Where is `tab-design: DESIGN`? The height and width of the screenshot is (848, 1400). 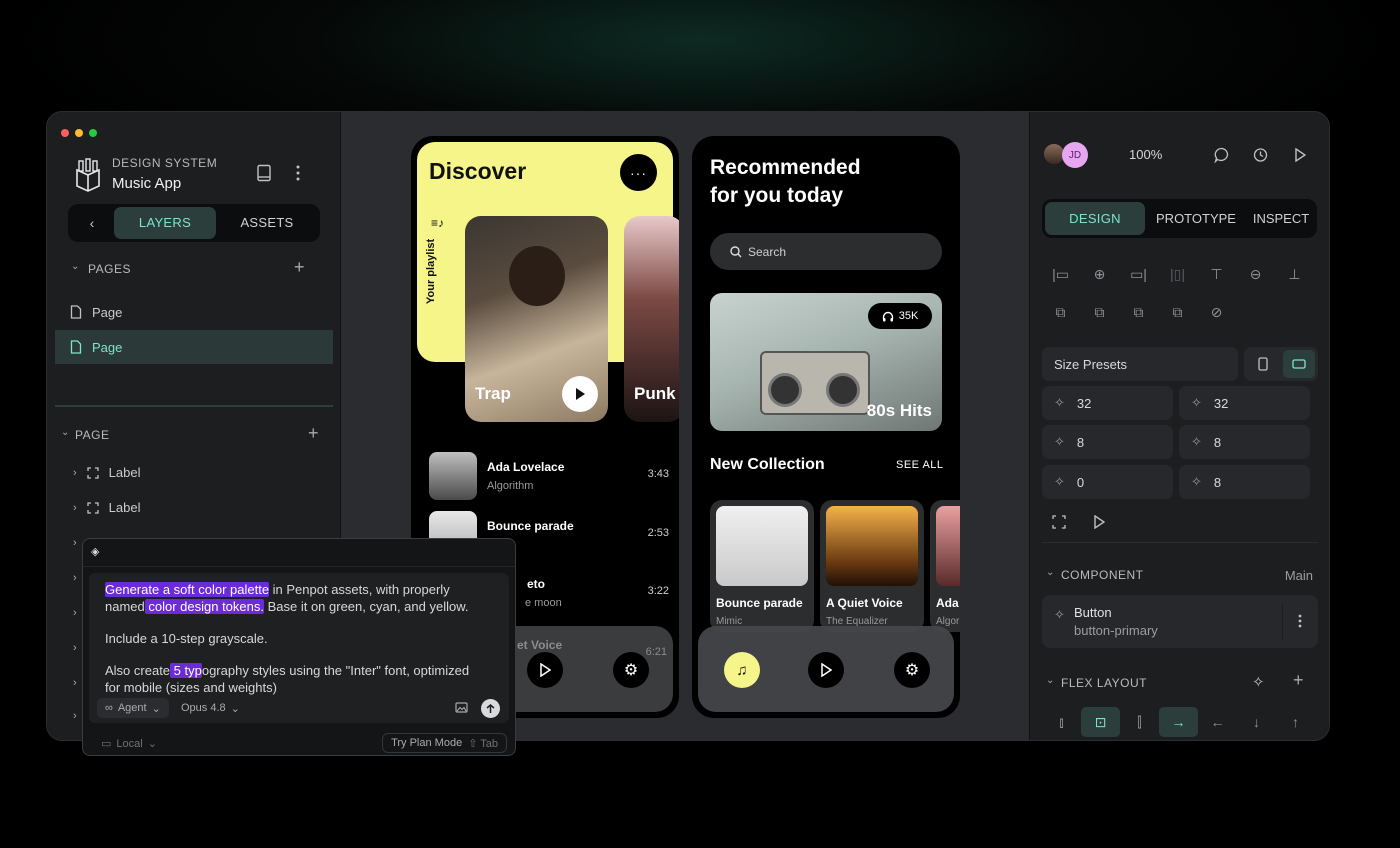 tab-design: DESIGN is located at coordinates (1095, 218).